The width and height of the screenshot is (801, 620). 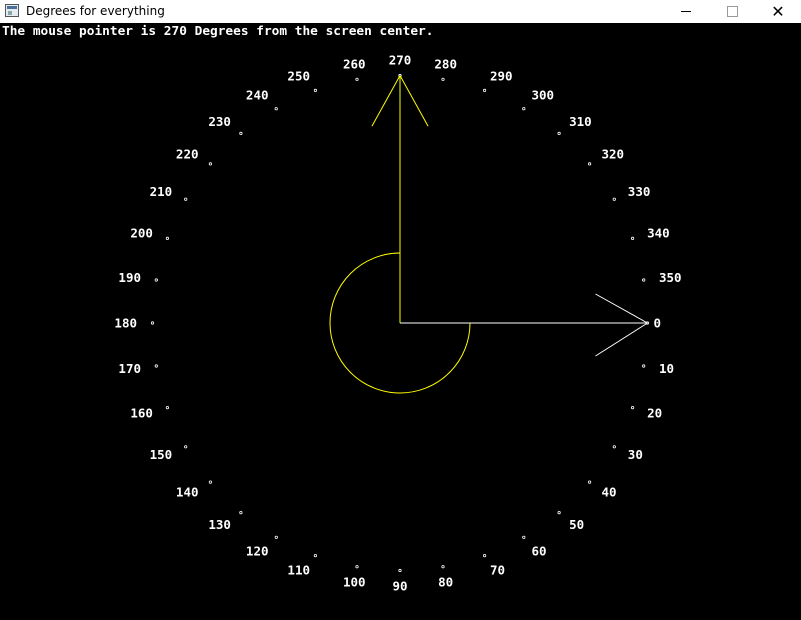 What do you see at coordinates (219, 121) in the screenshot?
I see `tick-label-230: 230` at bounding box center [219, 121].